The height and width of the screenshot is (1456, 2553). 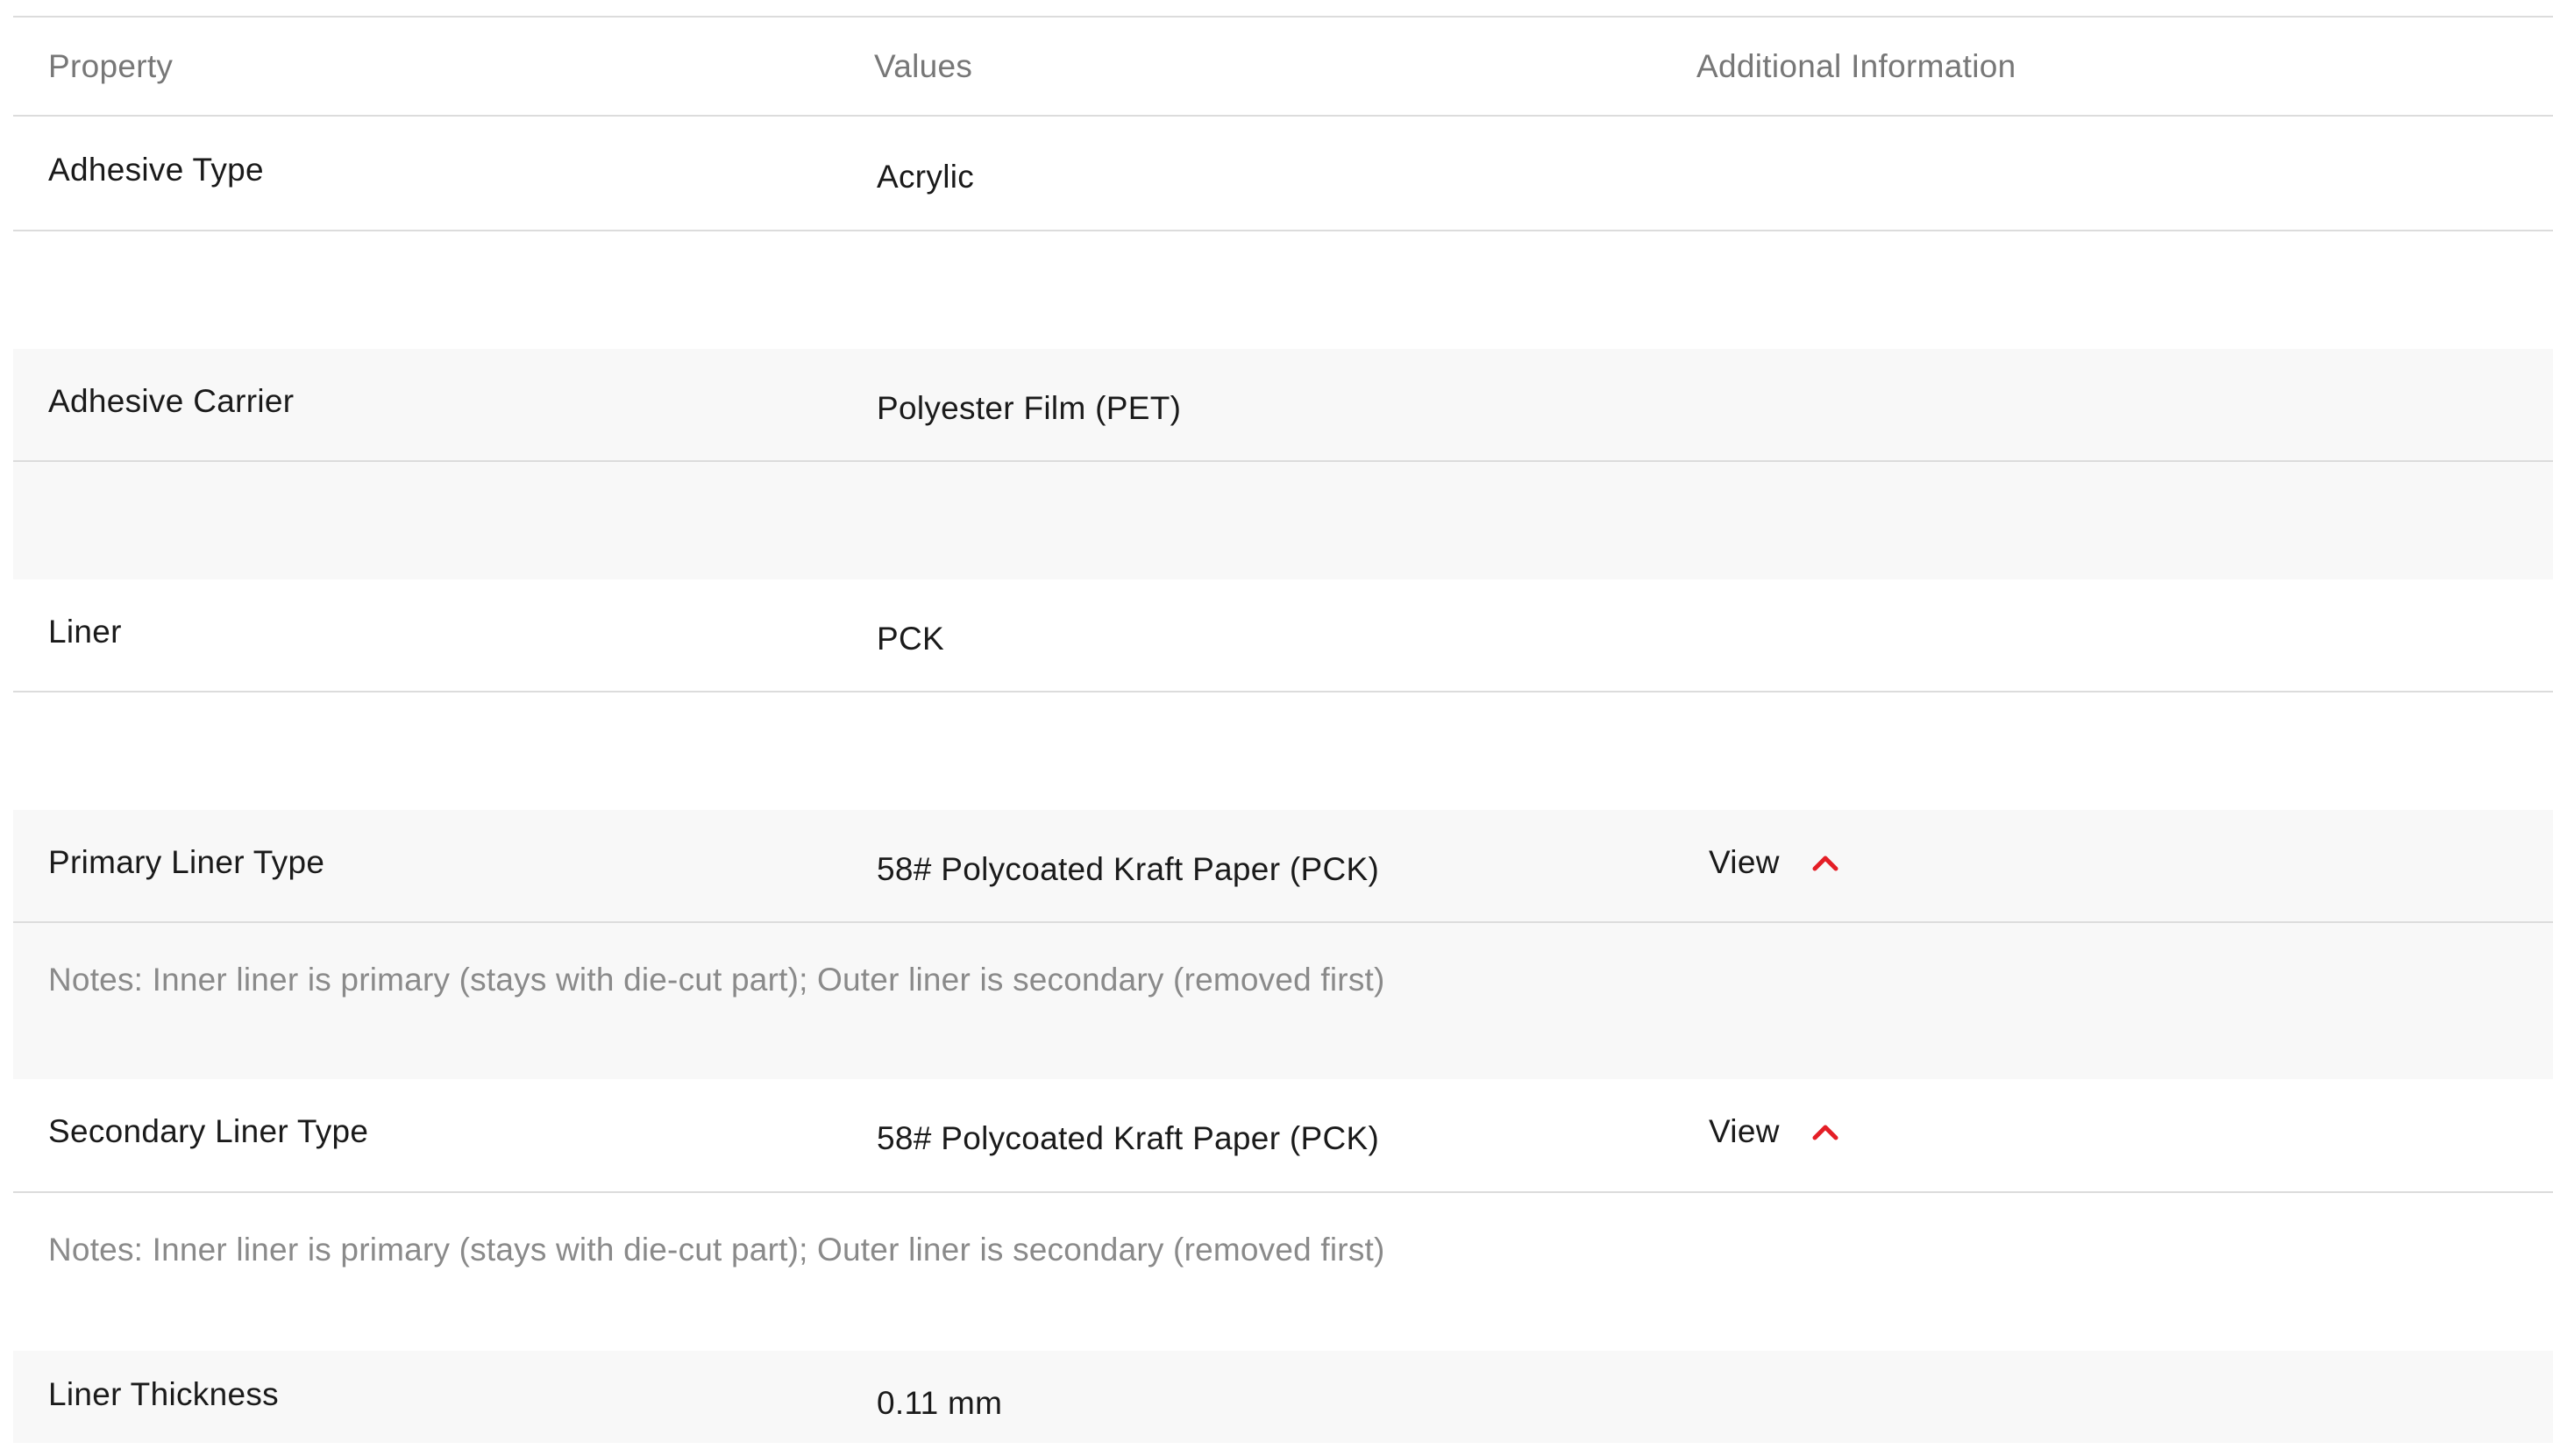 What do you see at coordinates (1283, 405) in the screenshot?
I see `table-row: Adhesive Carrier Polyester Film (PET)` at bounding box center [1283, 405].